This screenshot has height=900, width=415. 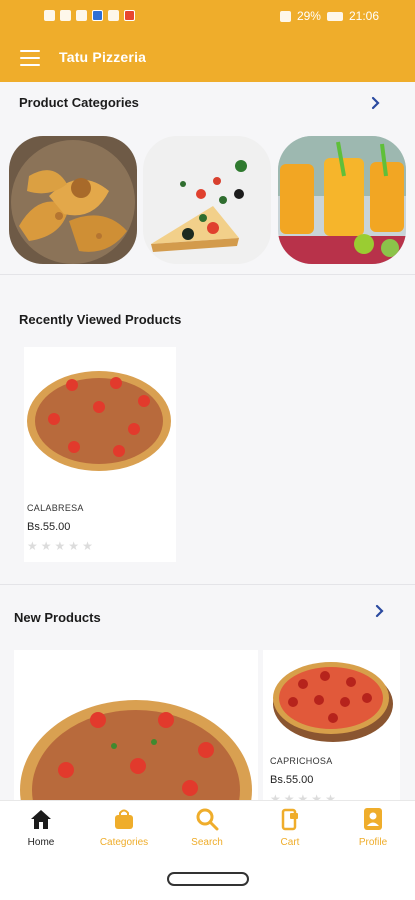 What do you see at coordinates (308, 16) in the screenshot?
I see `battery-percent: 29%` at bounding box center [308, 16].